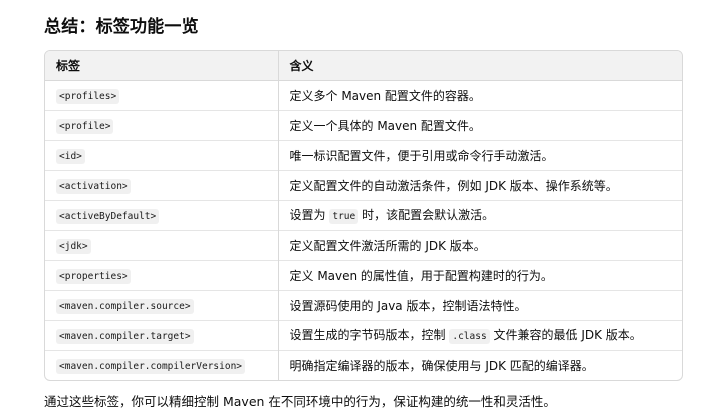 The width and height of the screenshot is (709, 419). What do you see at coordinates (479, 95) in the screenshot?
I see `tag-description: 定义多个 Maven 配置文件的容器。` at bounding box center [479, 95].